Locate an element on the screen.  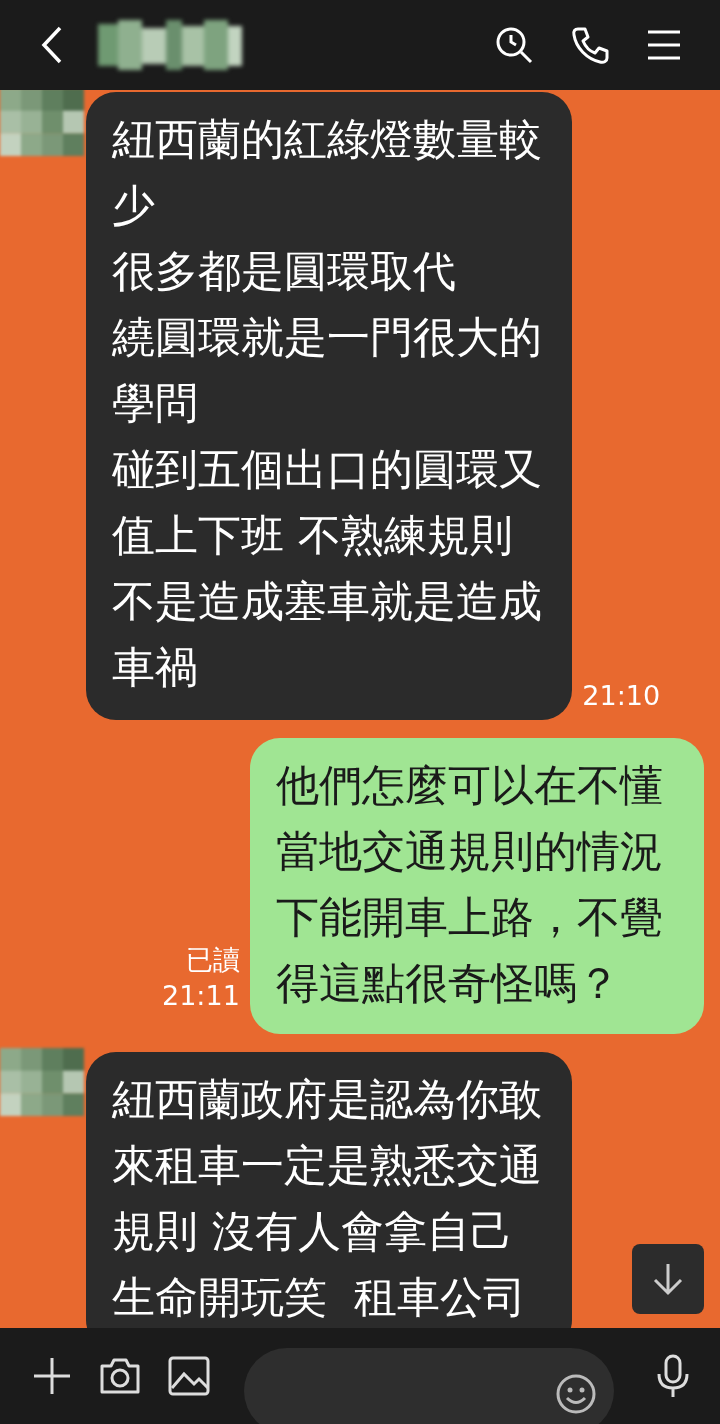
message-text: 紐西蘭的紅綠燈數量較少 is located at coordinates (327, 172).